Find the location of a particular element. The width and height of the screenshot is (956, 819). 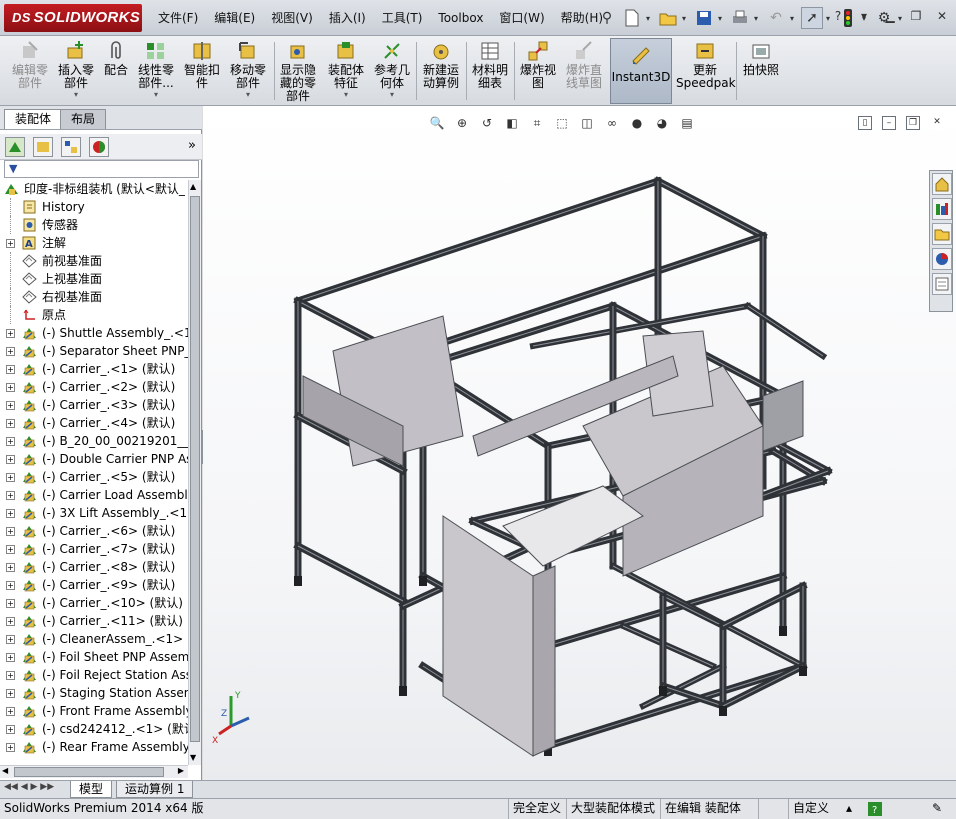

solidworks-logo: DS SOLIDWORKS is located at coordinates (73, 18).